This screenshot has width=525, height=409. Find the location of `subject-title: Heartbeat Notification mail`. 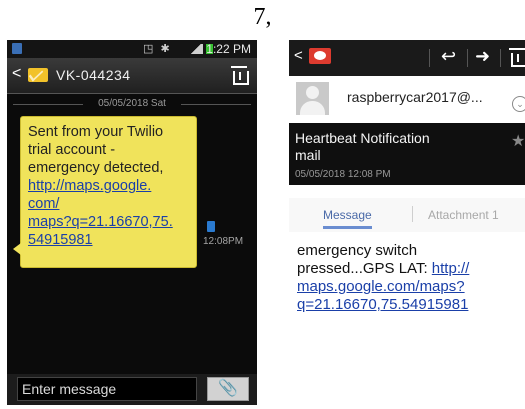

subject-title: Heartbeat Notification mail is located at coordinates (390, 147).